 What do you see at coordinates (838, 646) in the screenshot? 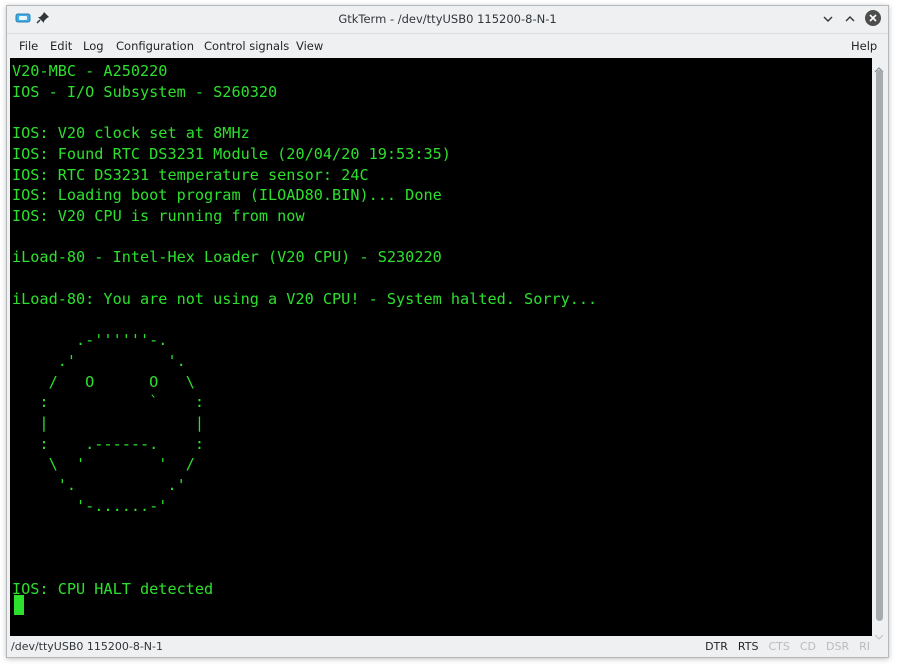
I see `signal-dsr: DSR` at bounding box center [838, 646].